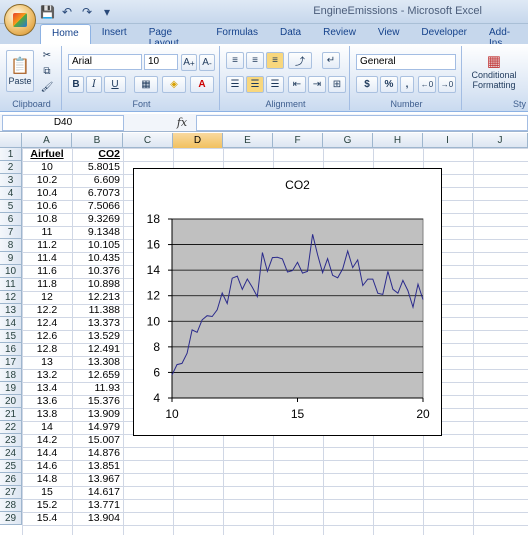  I want to click on row-header-5: 5, so click(11, 206).